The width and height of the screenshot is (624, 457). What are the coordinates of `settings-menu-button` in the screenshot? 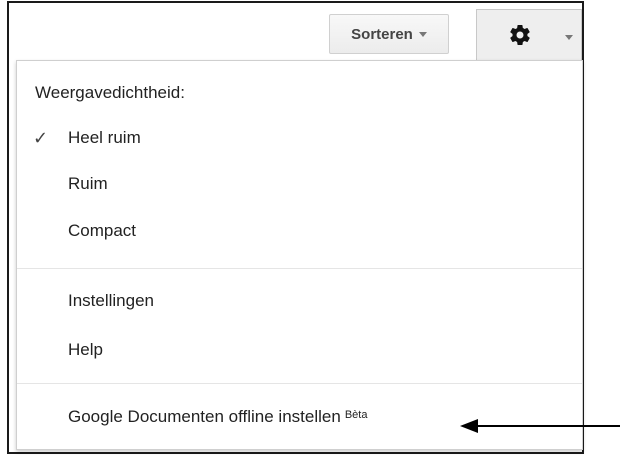 It's located at (529, 35).